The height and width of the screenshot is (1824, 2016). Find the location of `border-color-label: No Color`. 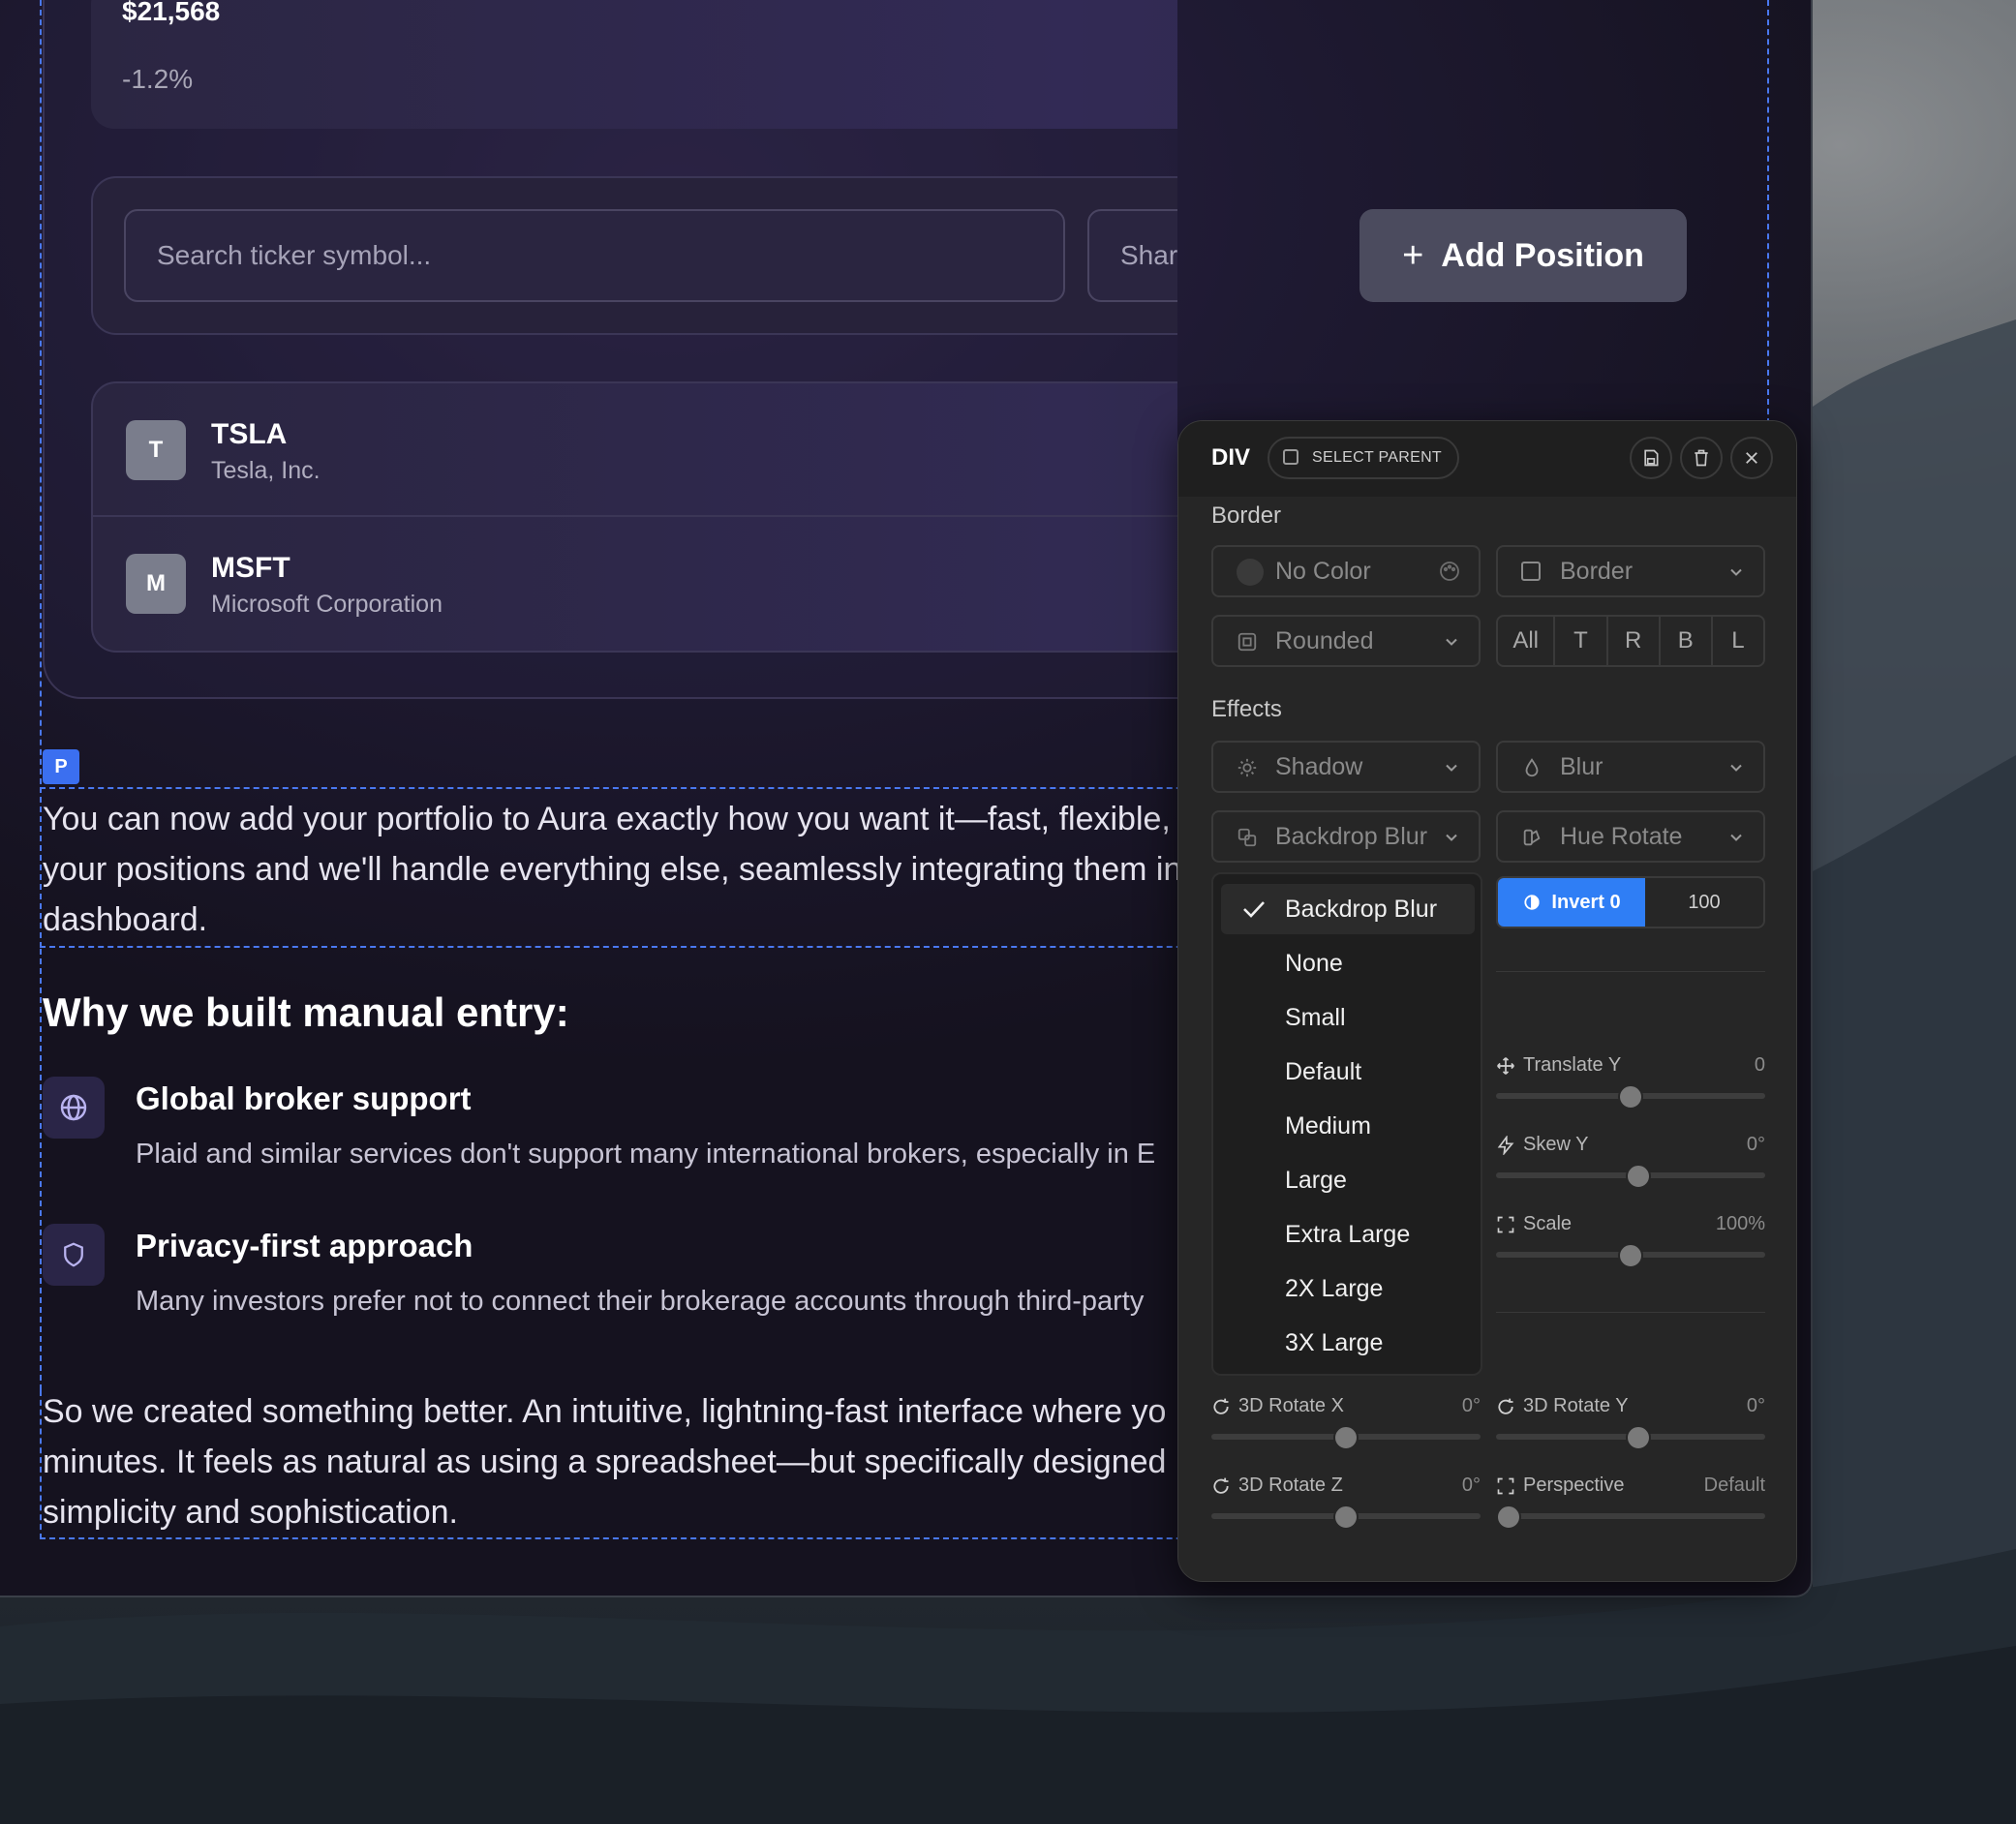

border-color-label: No Color is located at coordinates (1323, 572).